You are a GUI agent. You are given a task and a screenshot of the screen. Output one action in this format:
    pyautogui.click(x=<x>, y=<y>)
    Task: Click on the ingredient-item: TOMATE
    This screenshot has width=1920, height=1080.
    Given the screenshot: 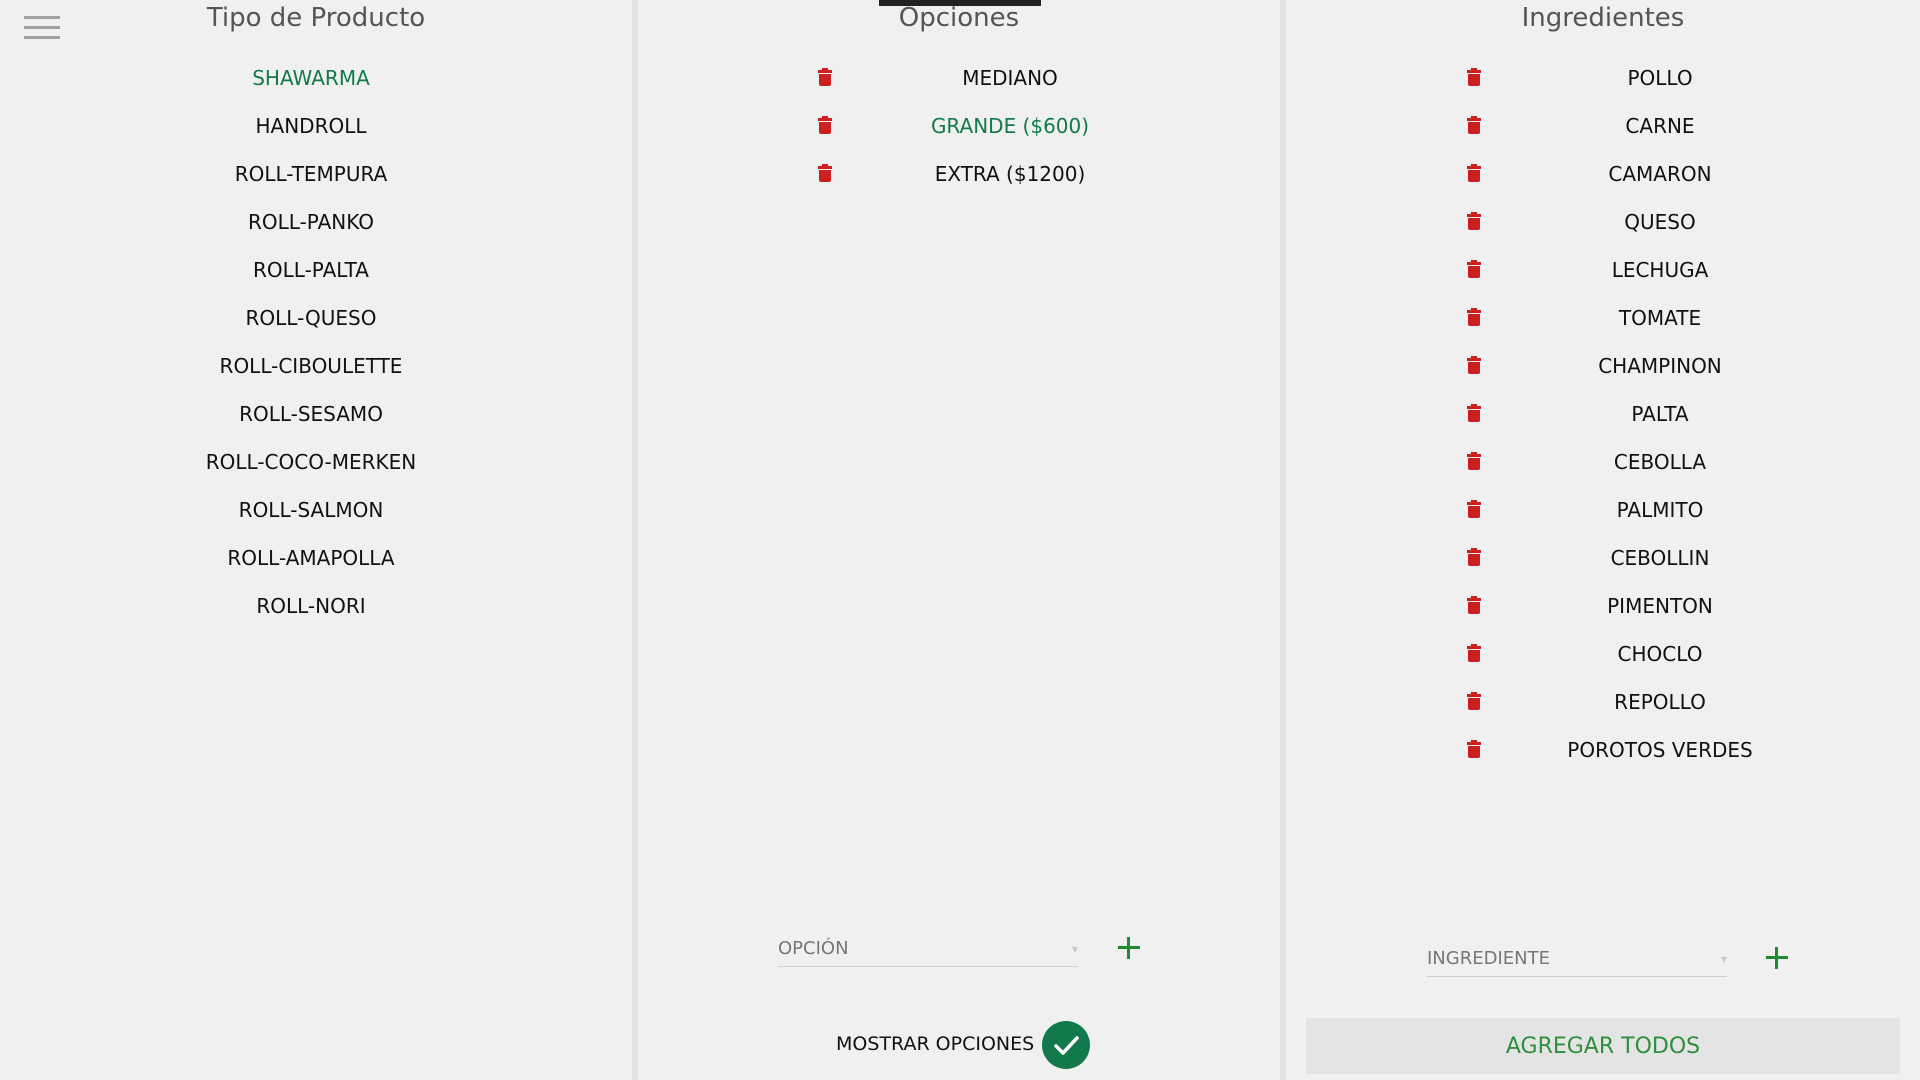 What is the action you would take?
    pyautogui.click(x=1660, y=318)
    